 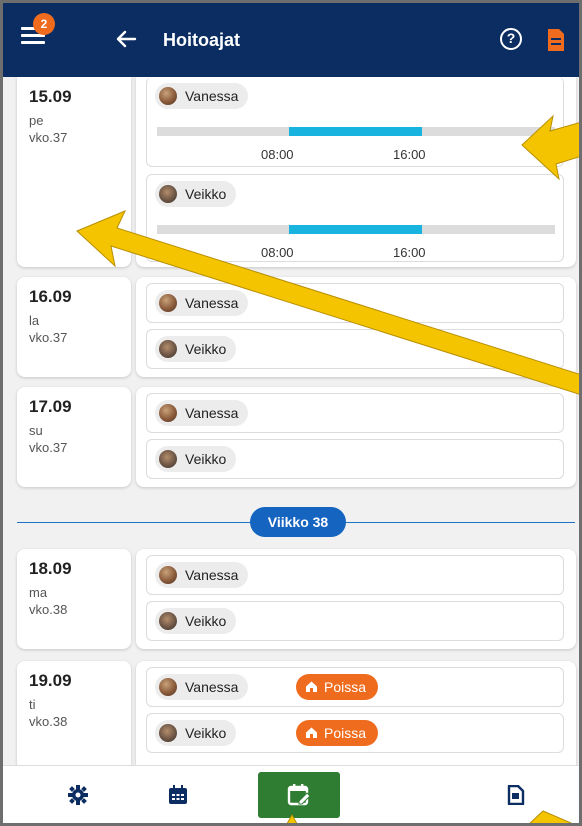 What do you see at coordinates (50, 680) in the screenshot?
I see `day-date: 19.09` at bounding box center [50, 680].